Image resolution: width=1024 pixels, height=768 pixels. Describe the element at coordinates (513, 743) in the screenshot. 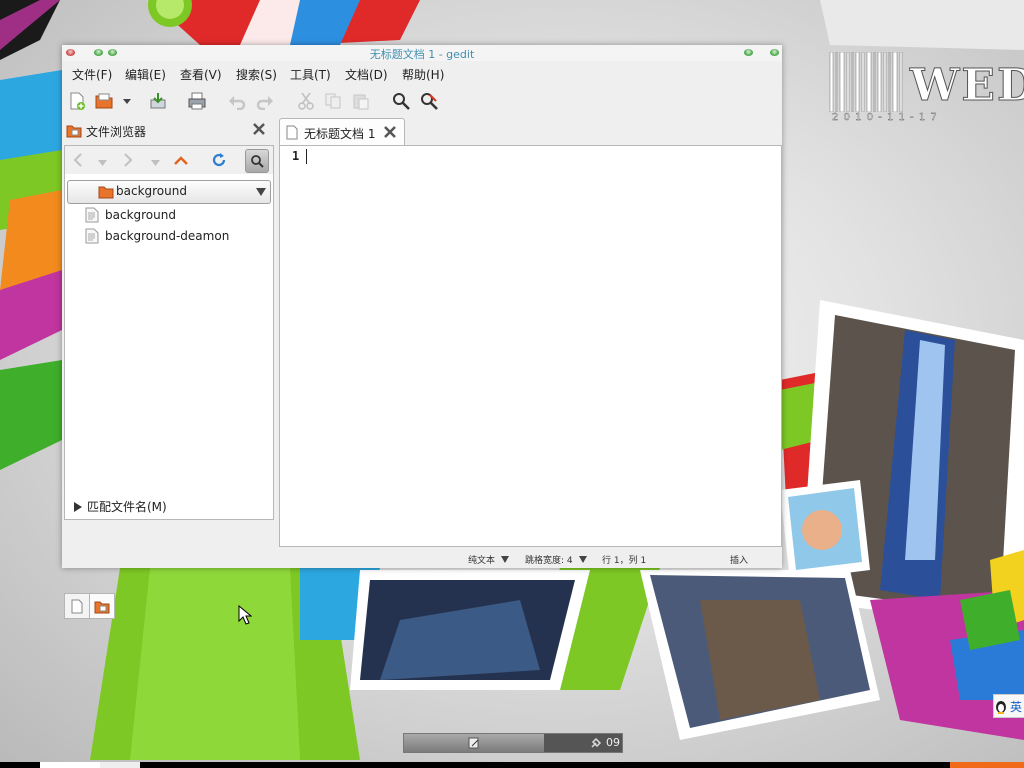

I see `taskbar-panel: 09` at that location.